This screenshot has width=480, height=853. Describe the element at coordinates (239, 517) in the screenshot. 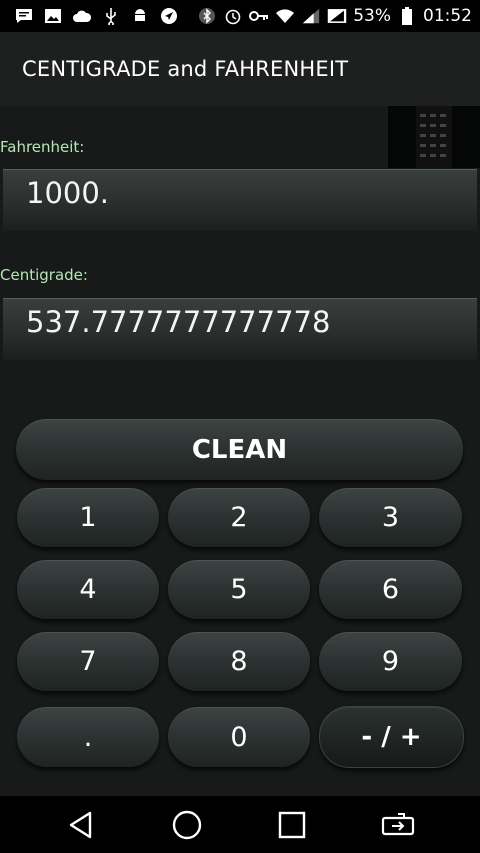

I see `key-2-button: 2` at that location.